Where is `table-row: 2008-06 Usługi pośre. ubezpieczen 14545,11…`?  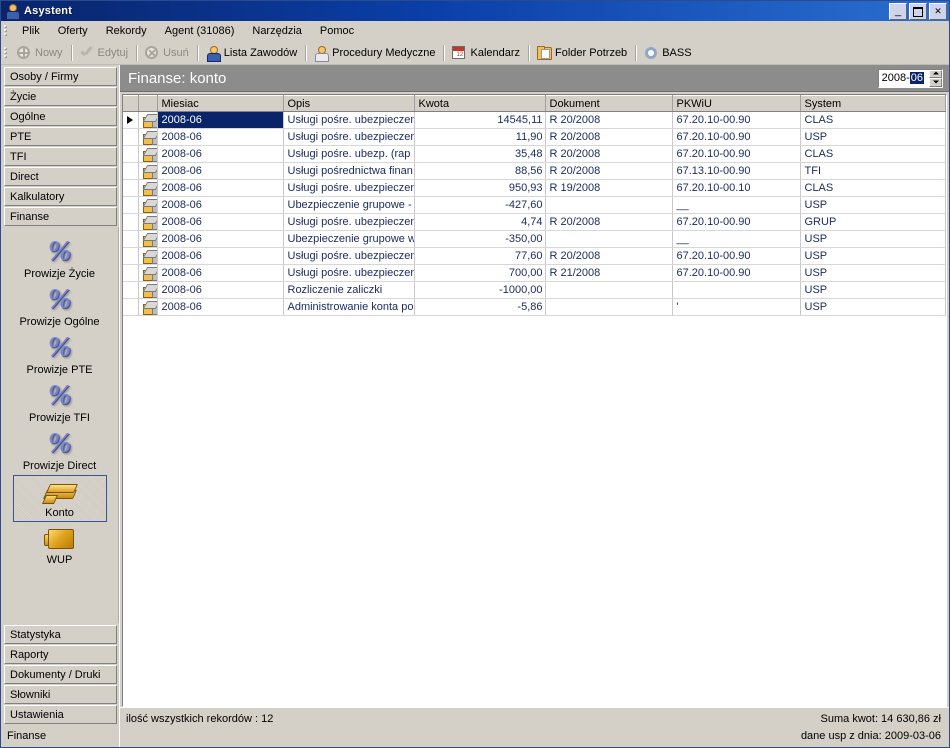
table-row: 2008-06 Usługi pośre. ubezpieczen 14545,11… is located at coordinates (534, 120).